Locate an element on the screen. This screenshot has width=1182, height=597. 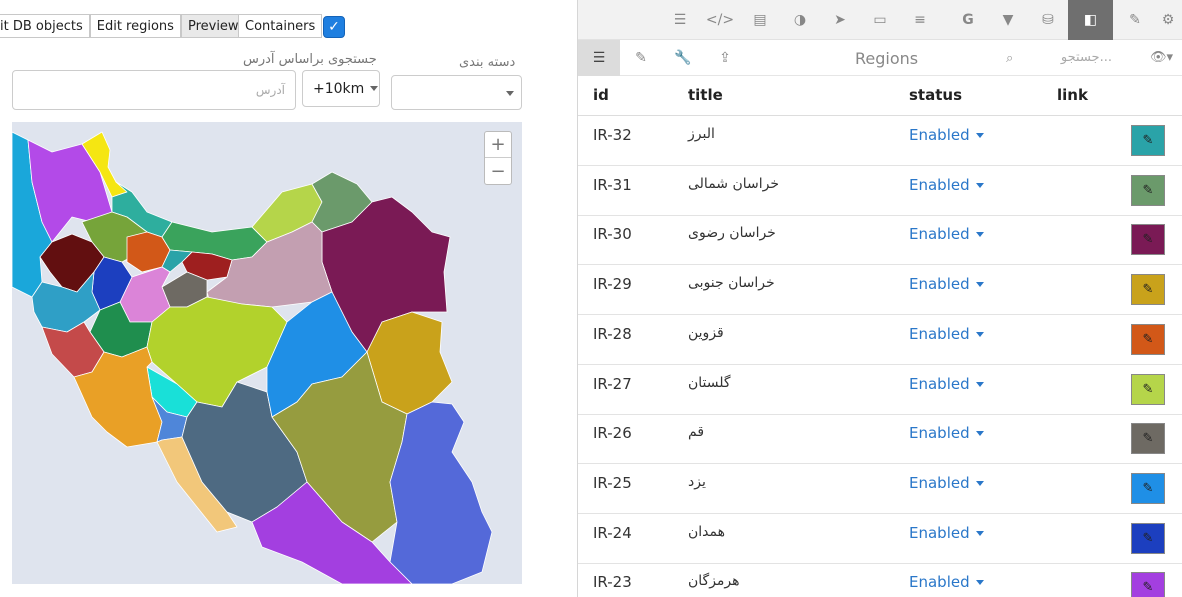
column-header-link: link is located at coordinates (1072, 95).